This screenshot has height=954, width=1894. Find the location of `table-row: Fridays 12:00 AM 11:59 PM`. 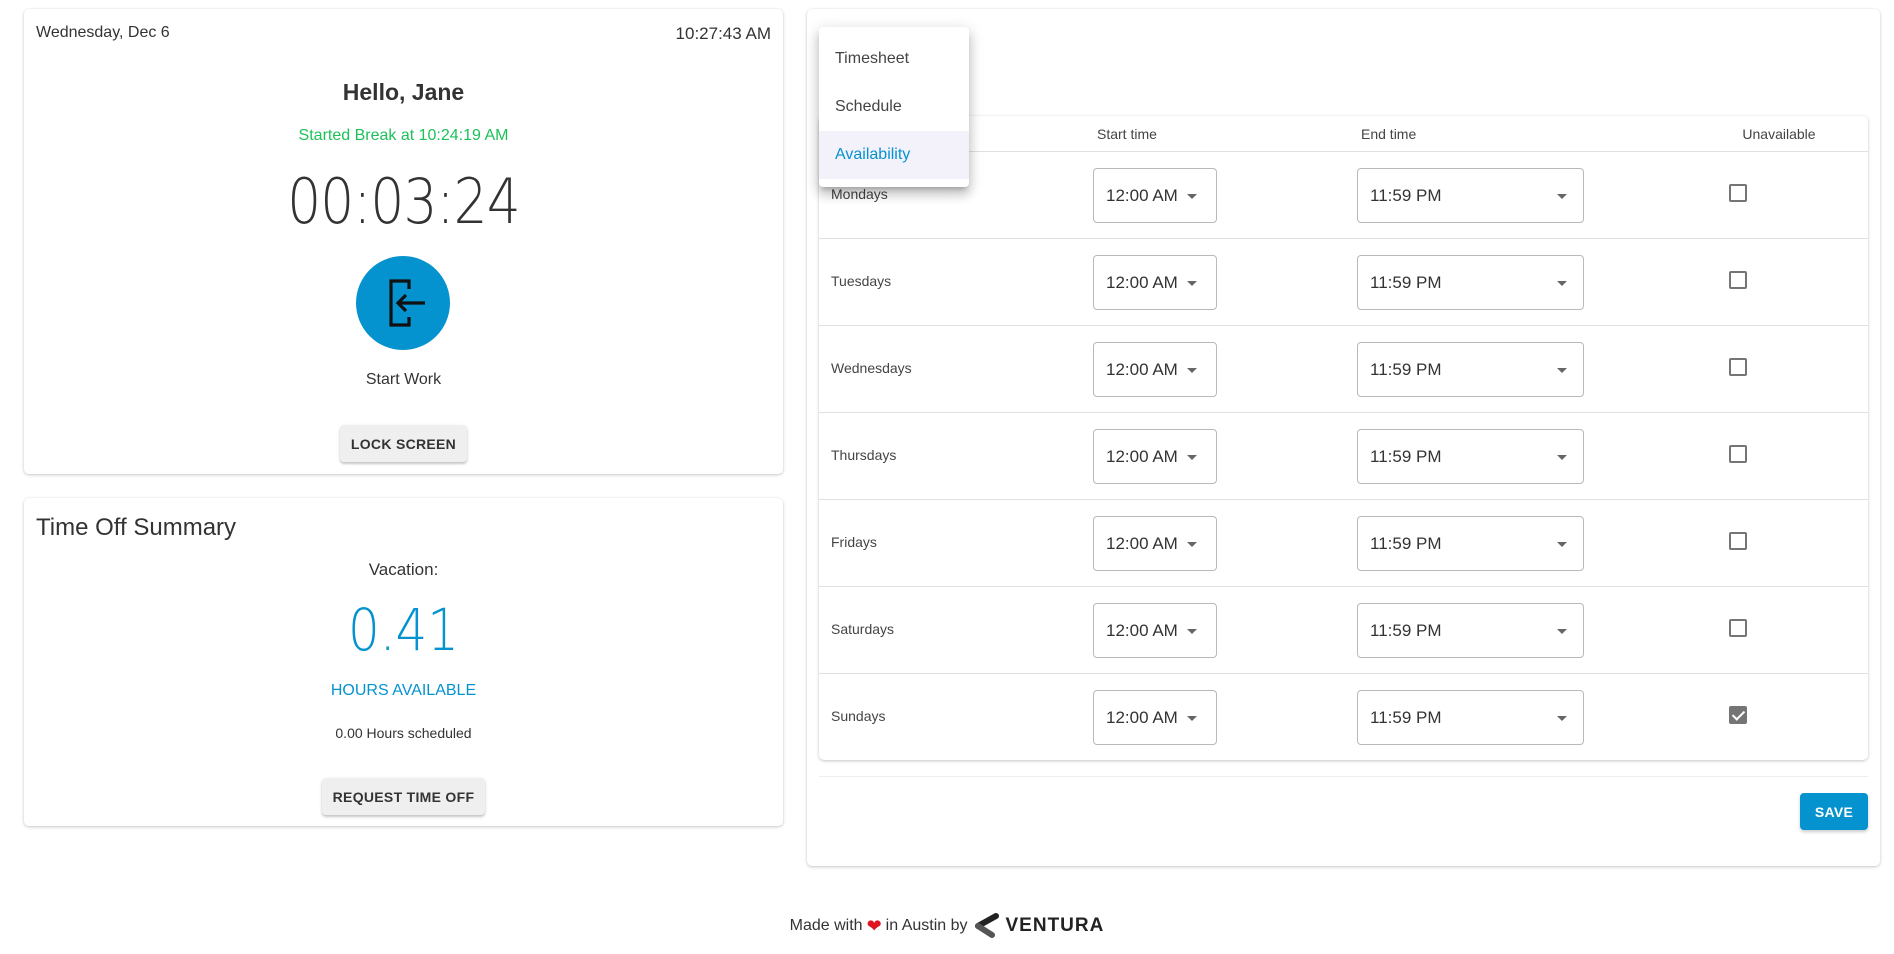

table-row: Fridays 12:00 AM 11:59 PM is located at coordinates (1343, 543).